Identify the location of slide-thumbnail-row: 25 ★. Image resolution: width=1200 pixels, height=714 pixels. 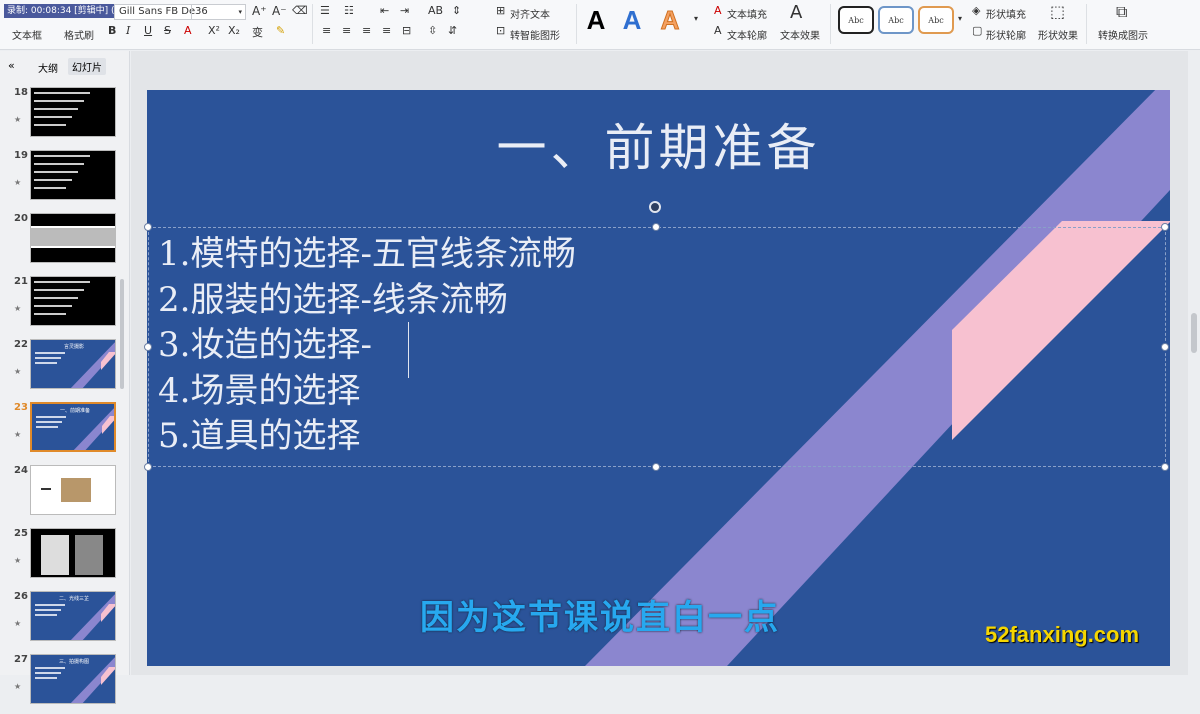
(65, 558).